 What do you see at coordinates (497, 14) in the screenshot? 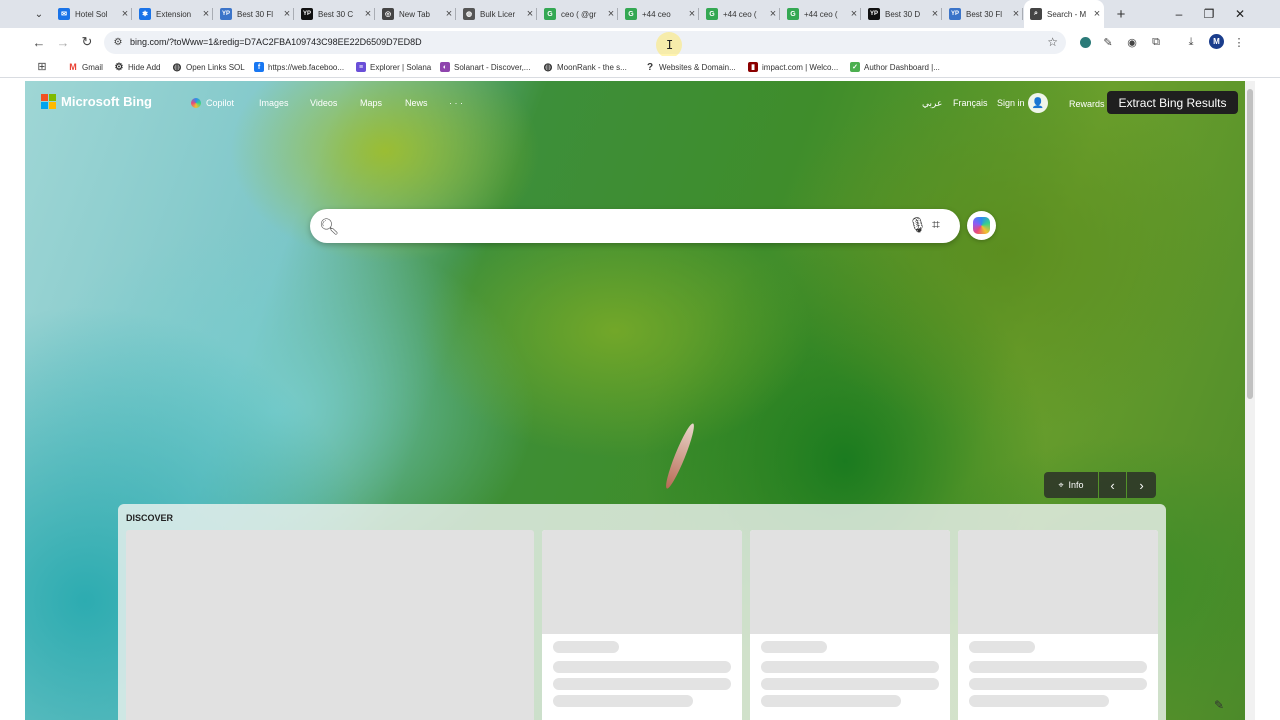
I see `tab: ◍ Bulk Licer ×` at bounding box center [497, 14].